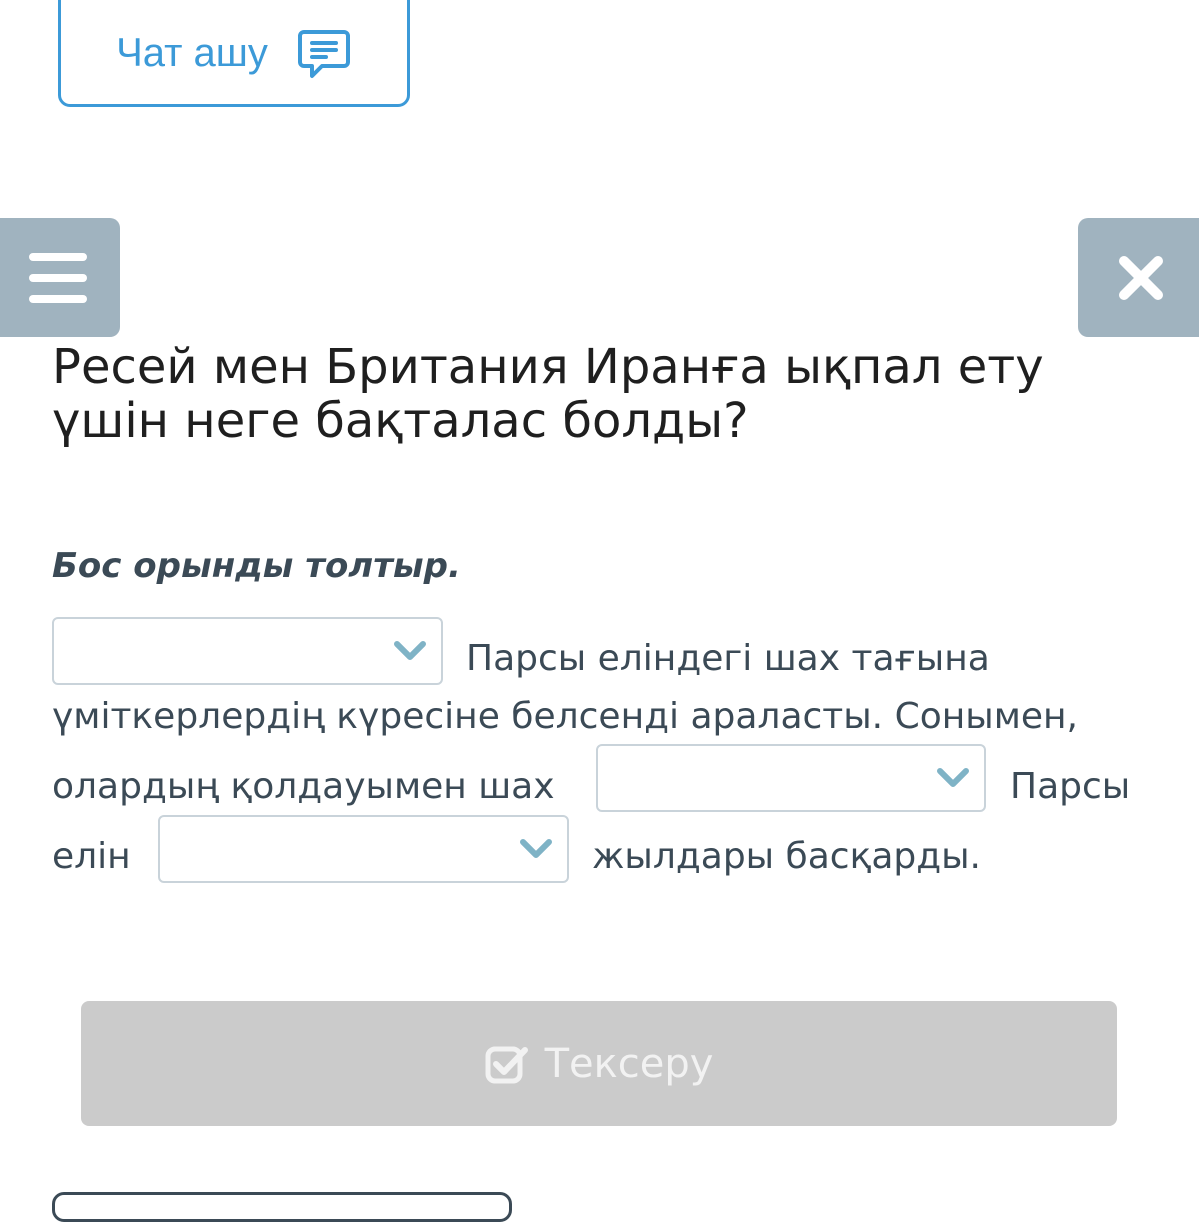 This screenshot has height=1222, width=1199. I want to click on menu-button, so click(60, 277).